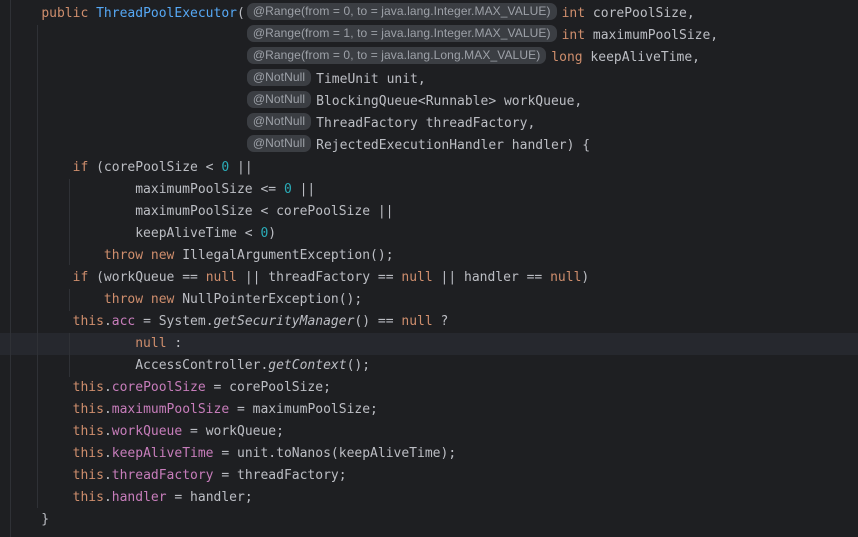  I want to click on code-token-field: threadFactory, so click(162, 475).